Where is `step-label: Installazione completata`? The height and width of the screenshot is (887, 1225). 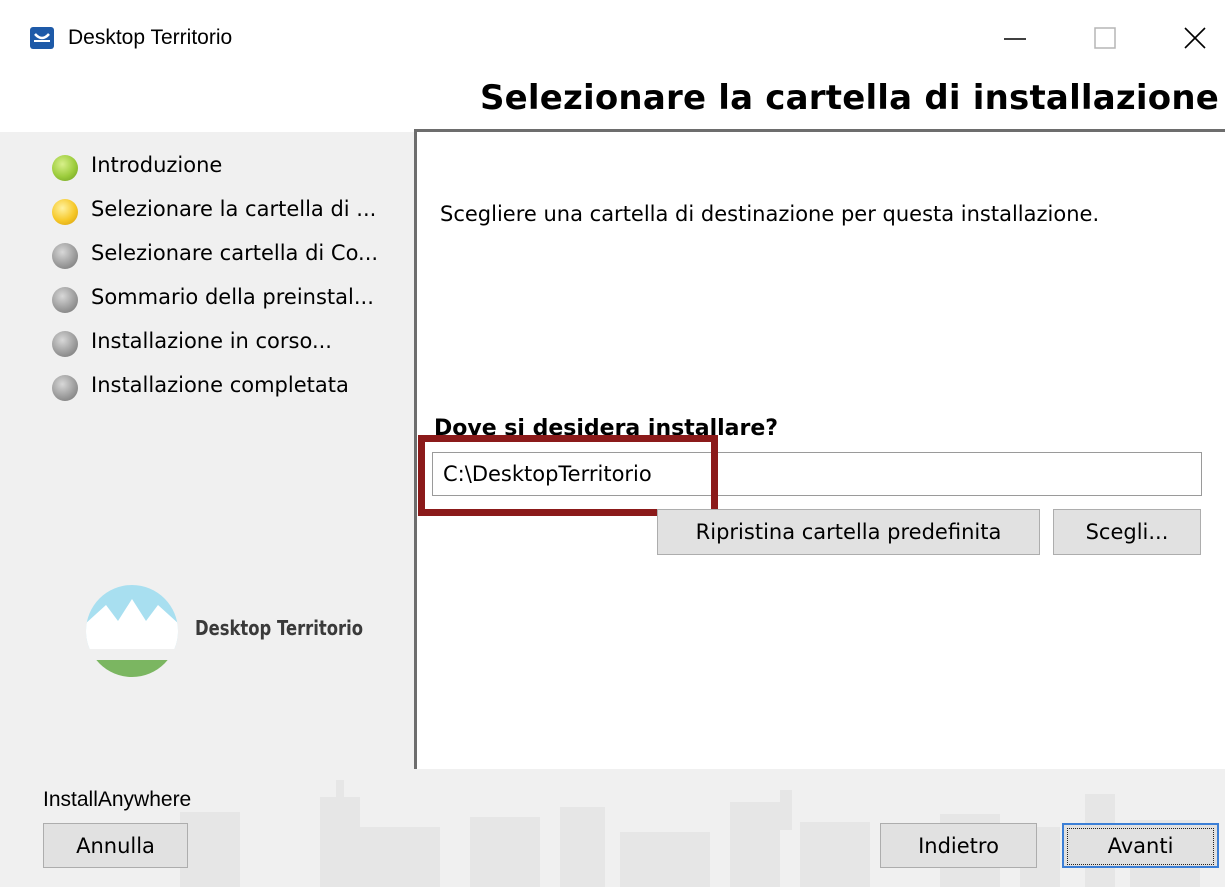 step-label: Installazione completata is located at coordinates (220, 385).